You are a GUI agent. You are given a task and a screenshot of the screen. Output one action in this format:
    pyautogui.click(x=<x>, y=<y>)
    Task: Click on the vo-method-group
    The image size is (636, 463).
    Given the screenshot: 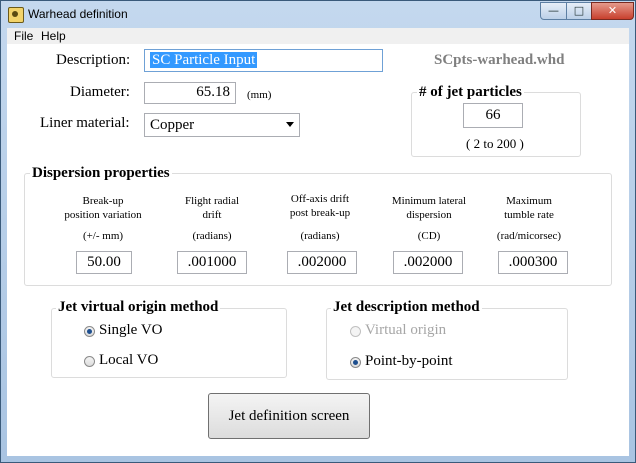 What is the action you would take?
    pyautogui.click(x=169, y=343)
    